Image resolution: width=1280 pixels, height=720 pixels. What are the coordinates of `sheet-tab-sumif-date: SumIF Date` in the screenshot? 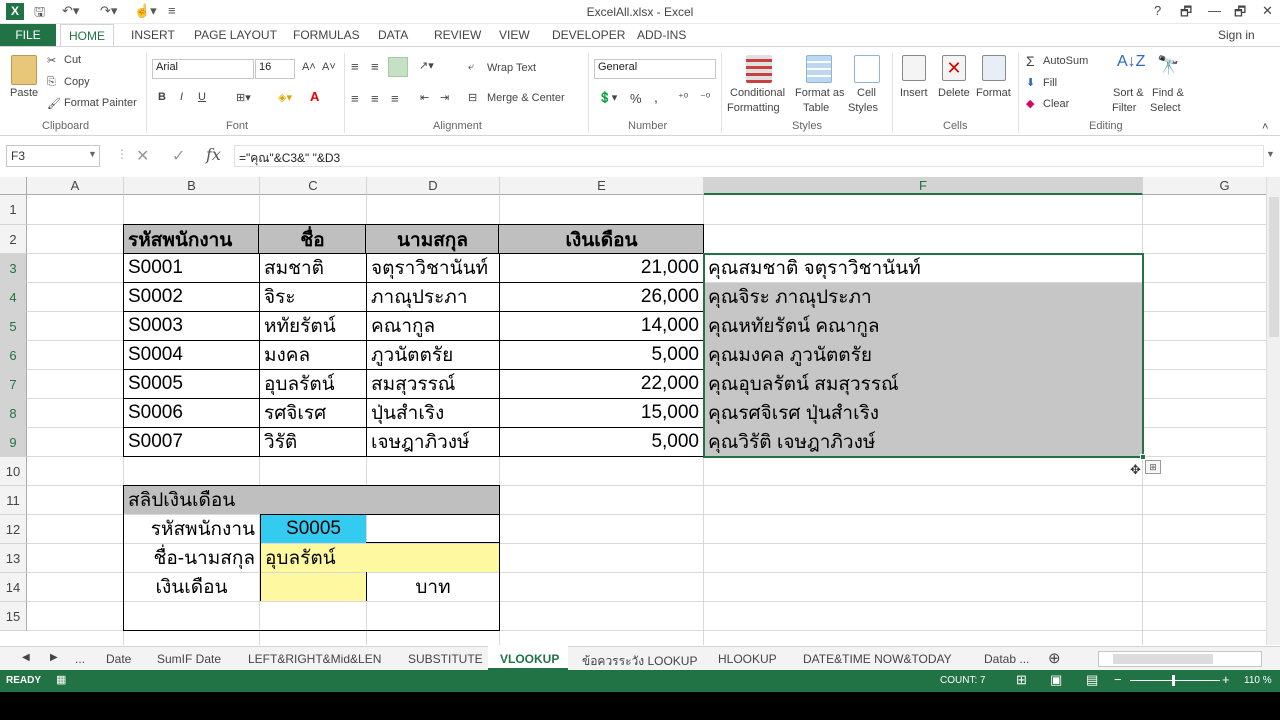 It's located at (189, 659).